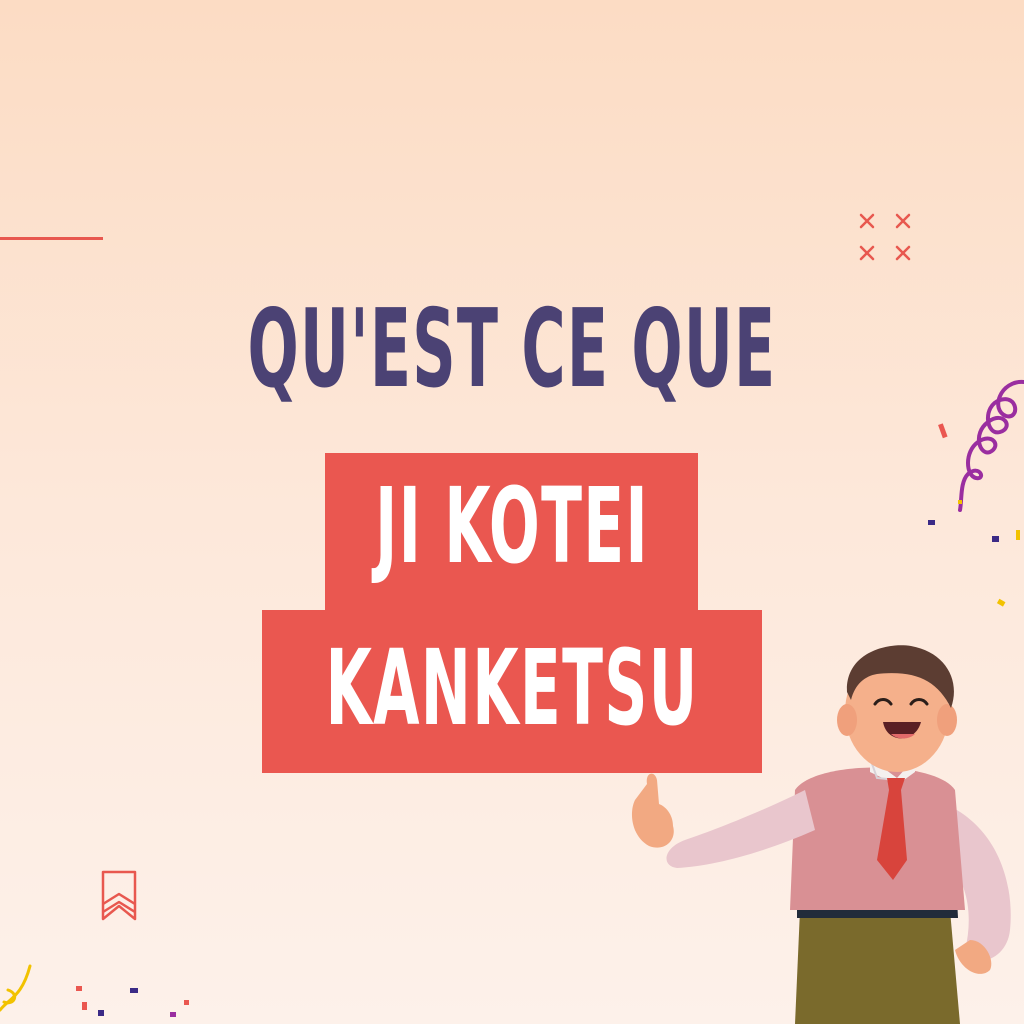 The width and height of the screenshot is (1024, 1024). Describe the element at coordinates (885, 237) in the screenshot. I see `cross-pattern-icon` at that location.